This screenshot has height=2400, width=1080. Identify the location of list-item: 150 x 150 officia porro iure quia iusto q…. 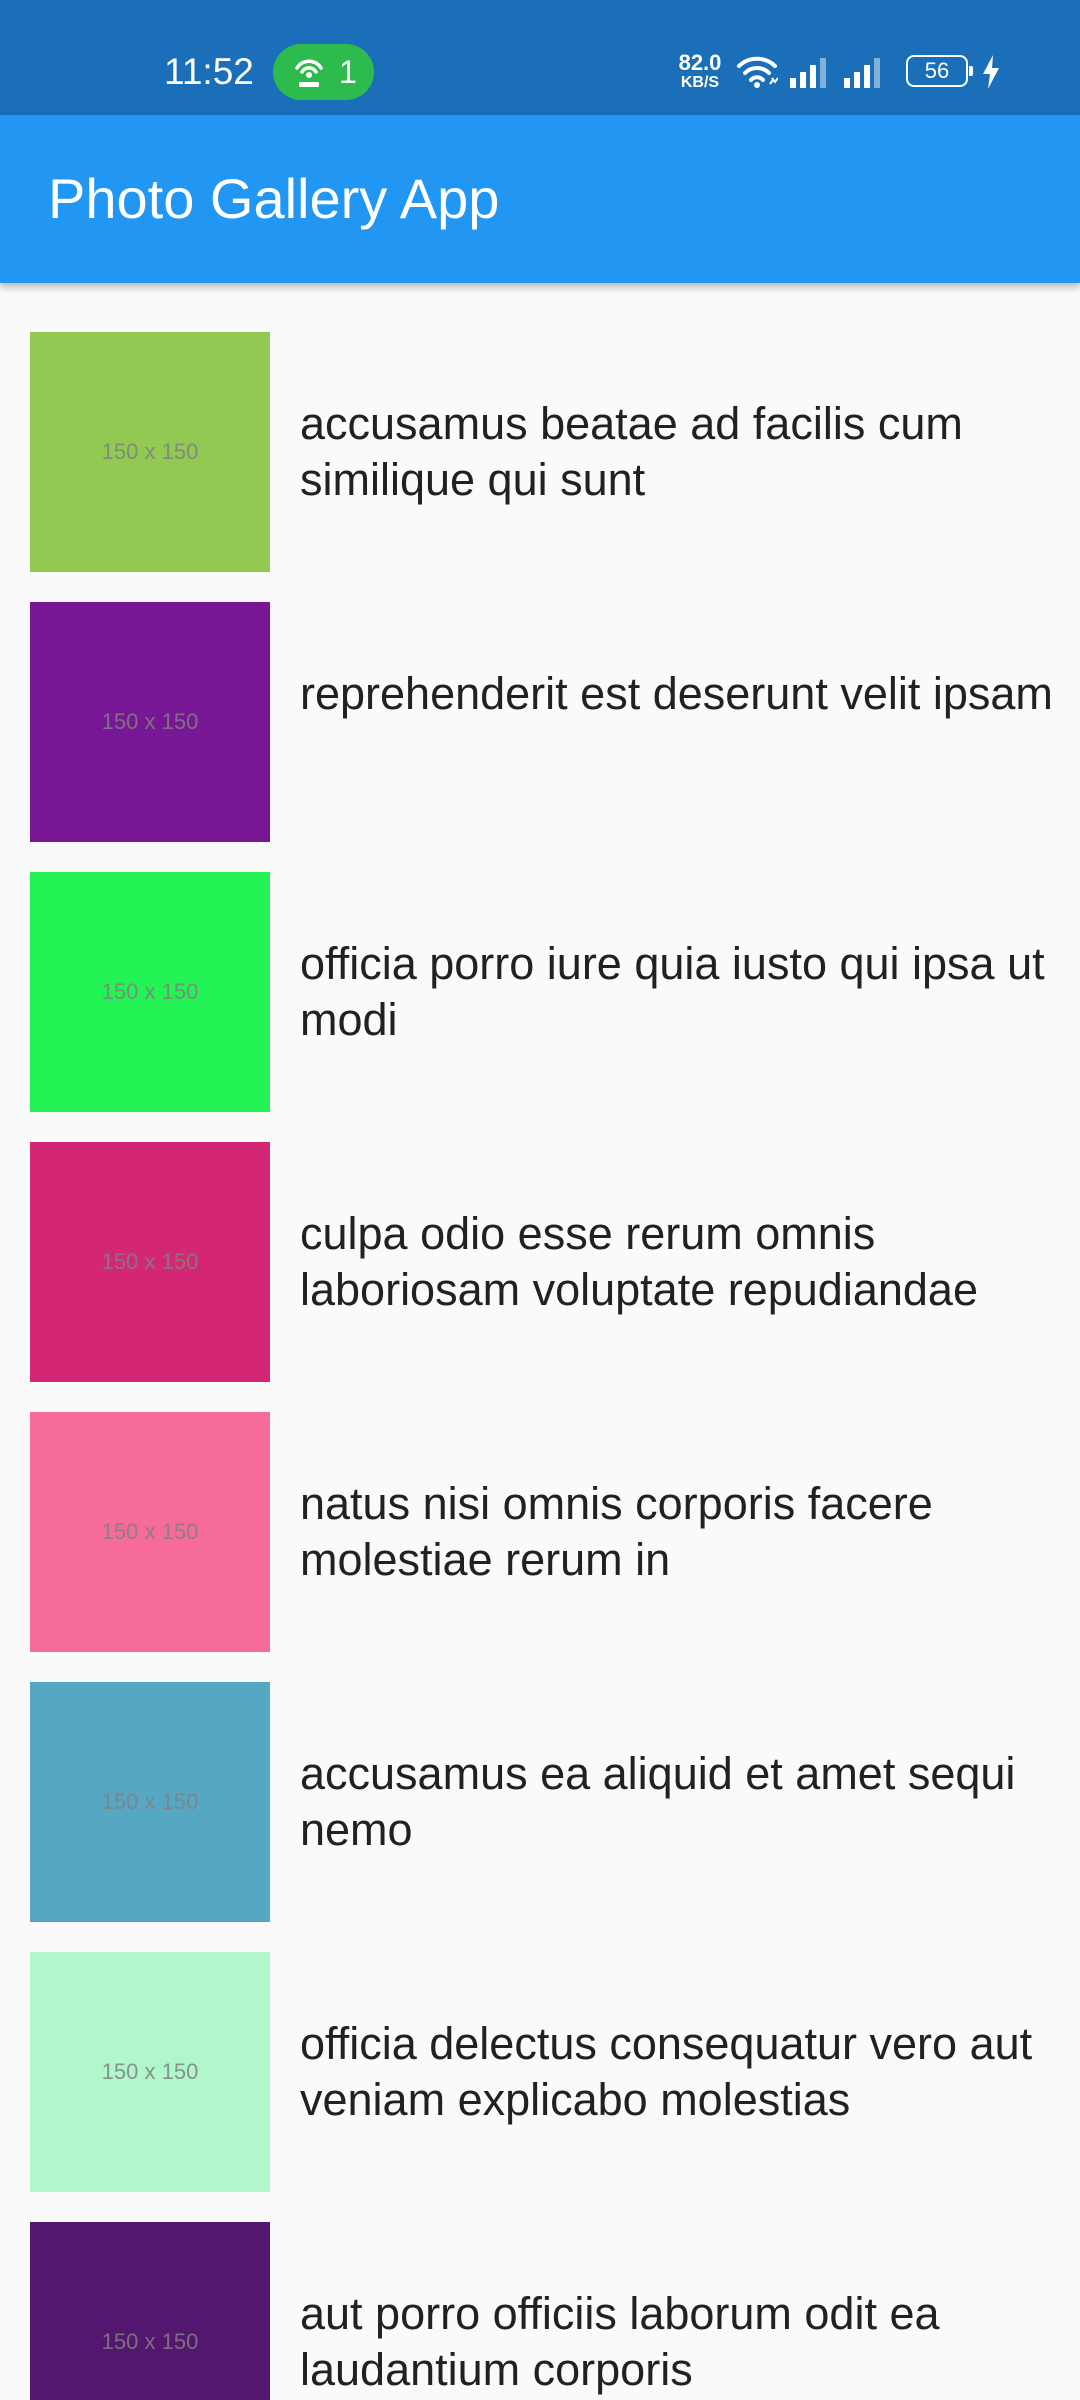
(540, 967).